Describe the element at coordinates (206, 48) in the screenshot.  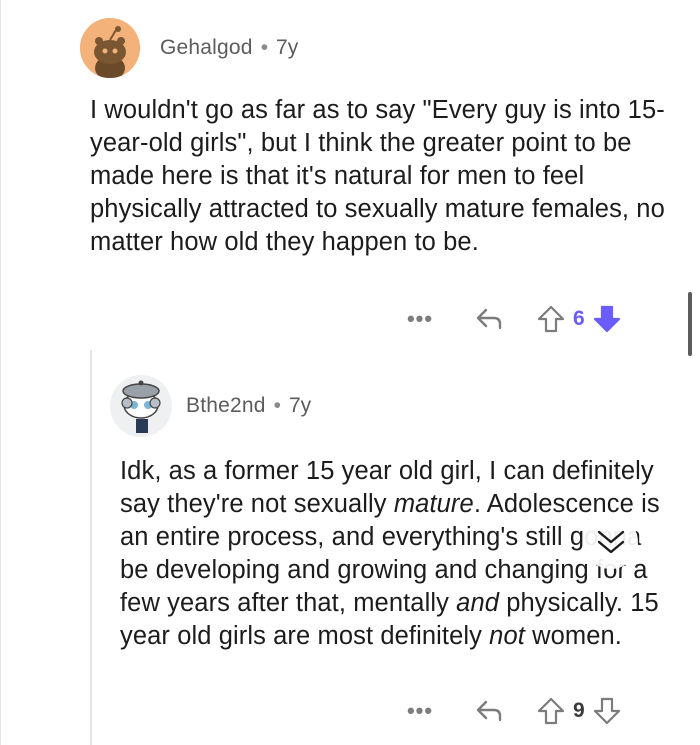
I see `username: Gehalgod` at that location.